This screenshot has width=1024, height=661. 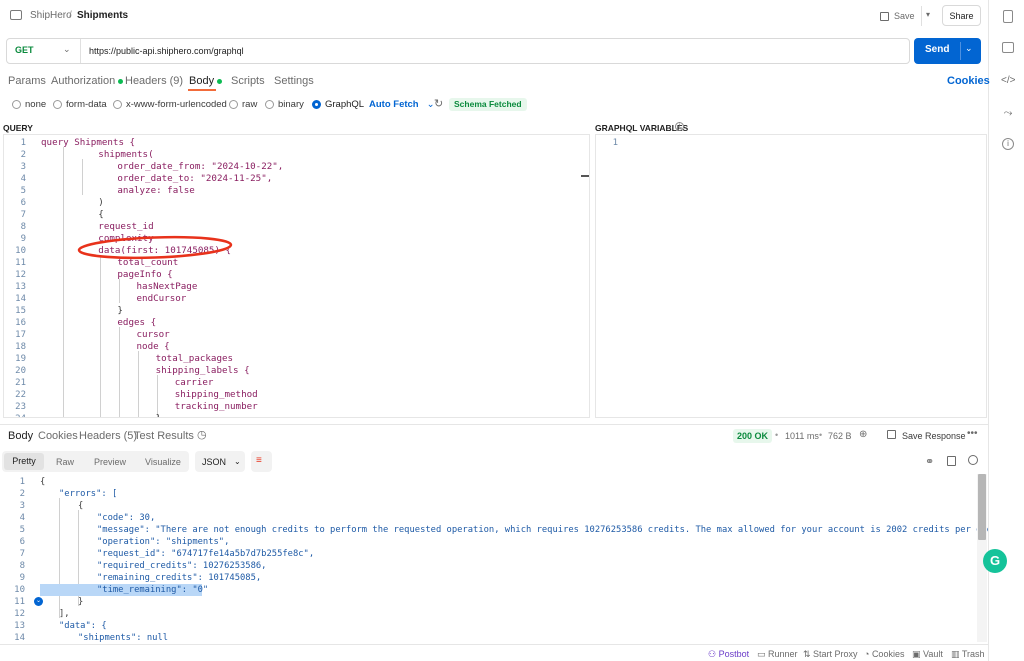 What do you see at coordinates (995, 561) in the screenshot?
I see `grammarly-icon: G` at bounding box center [995, 561].